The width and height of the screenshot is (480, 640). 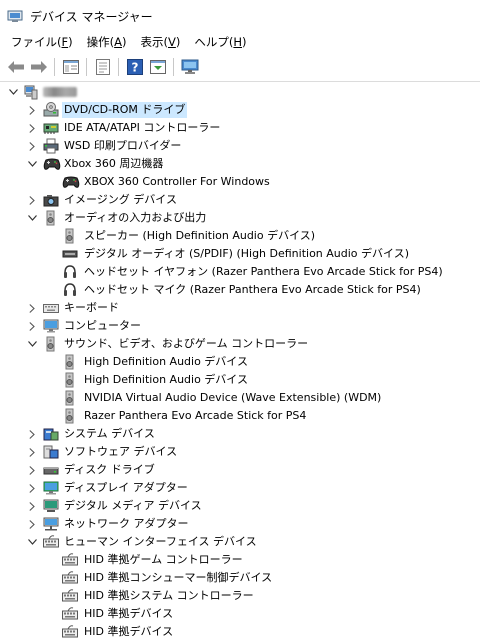 I want to click on disk-drive-icon, so click(x=51, y=470).